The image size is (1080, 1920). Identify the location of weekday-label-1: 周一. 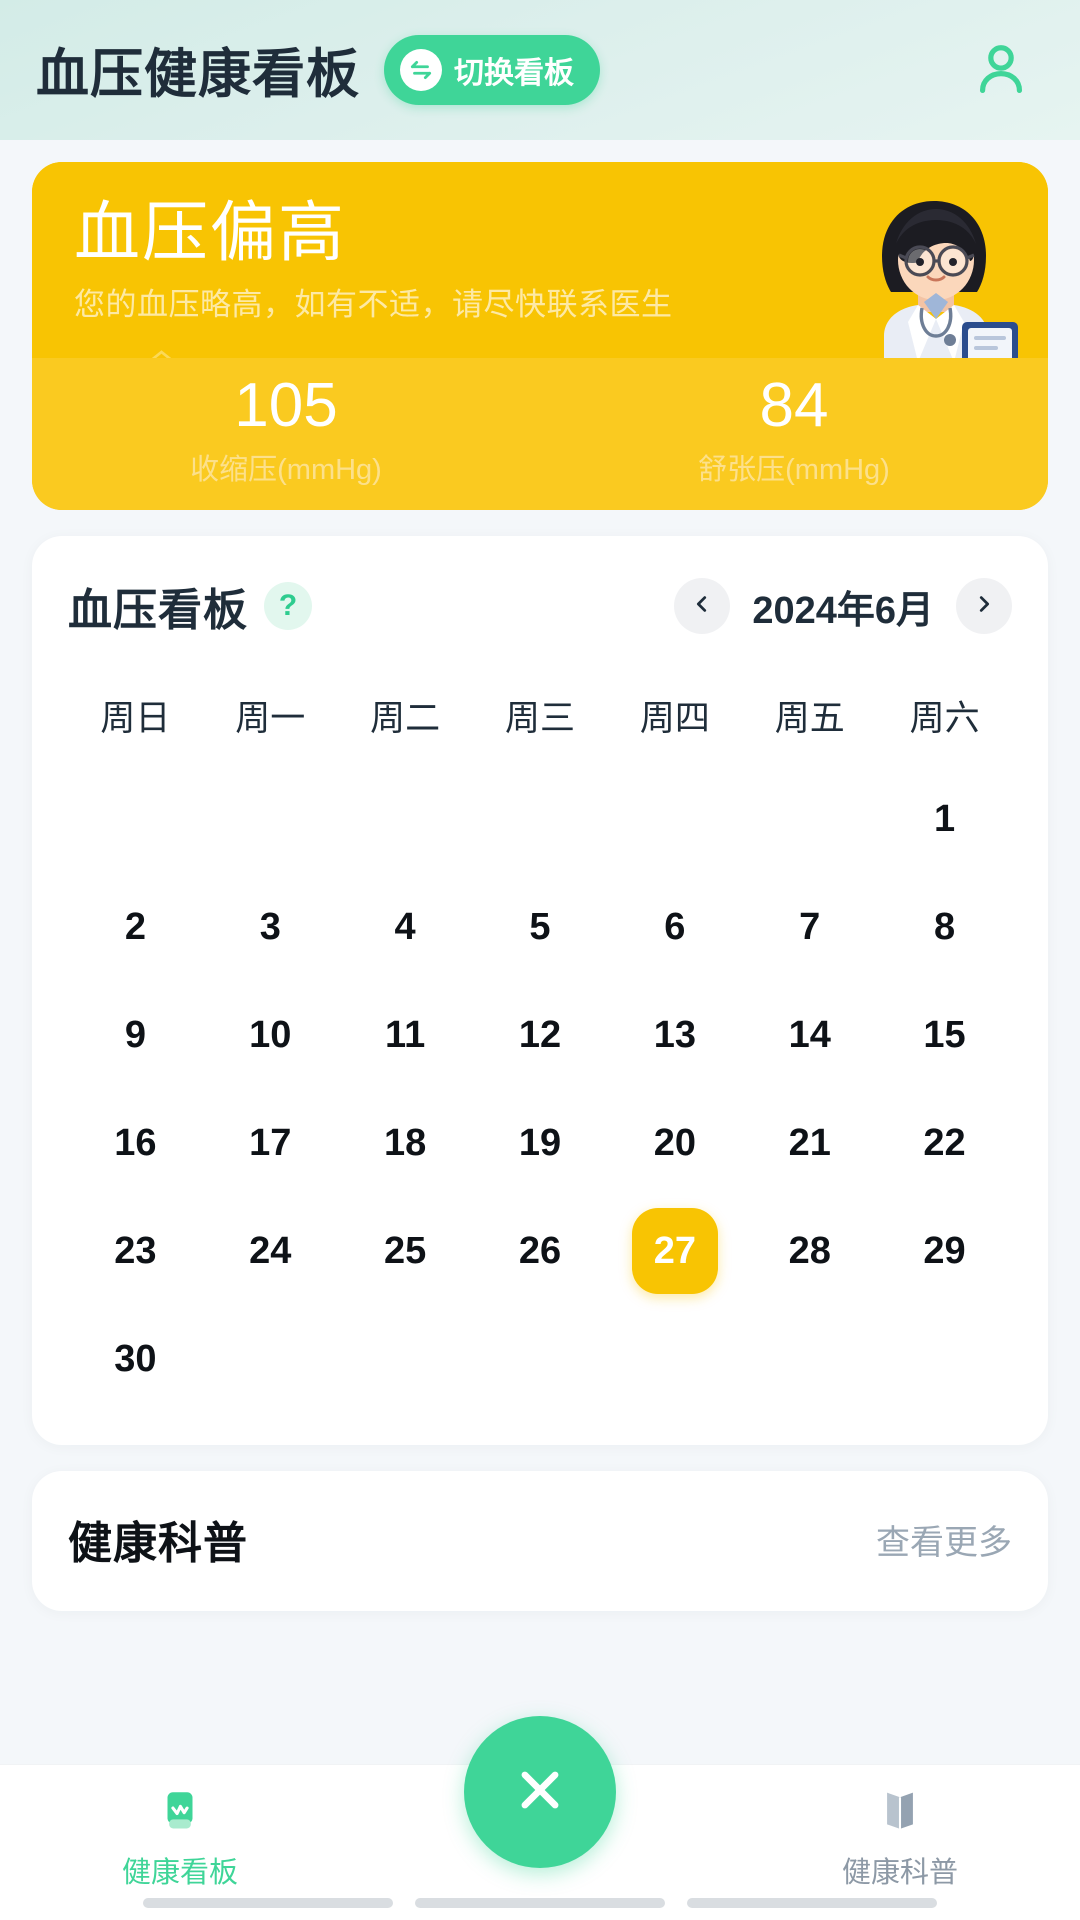
(270, 718).